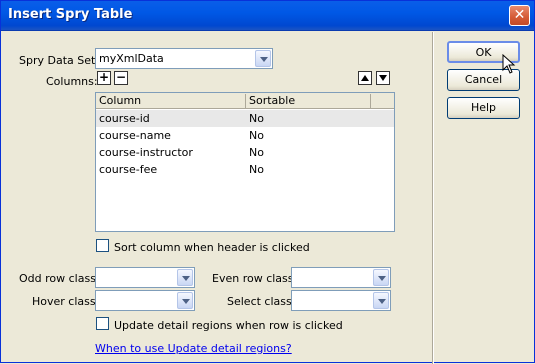  What do you see at coordinates (146, 152) in the screenshot?
I see `column-name-cell: course-instructor` at bounding box center [146, 152].